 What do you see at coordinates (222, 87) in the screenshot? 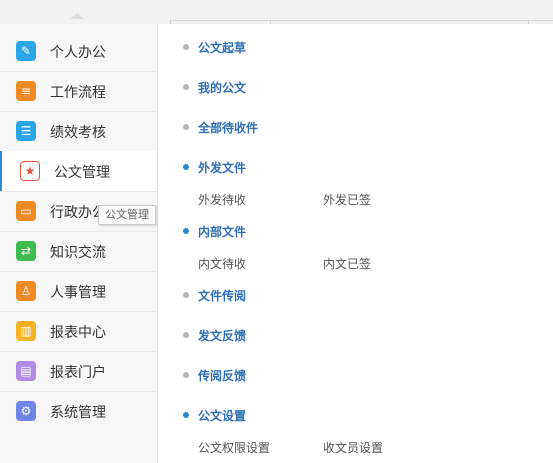
I see `section-my-documents: 我的公文` at bounding box center [222, 87].